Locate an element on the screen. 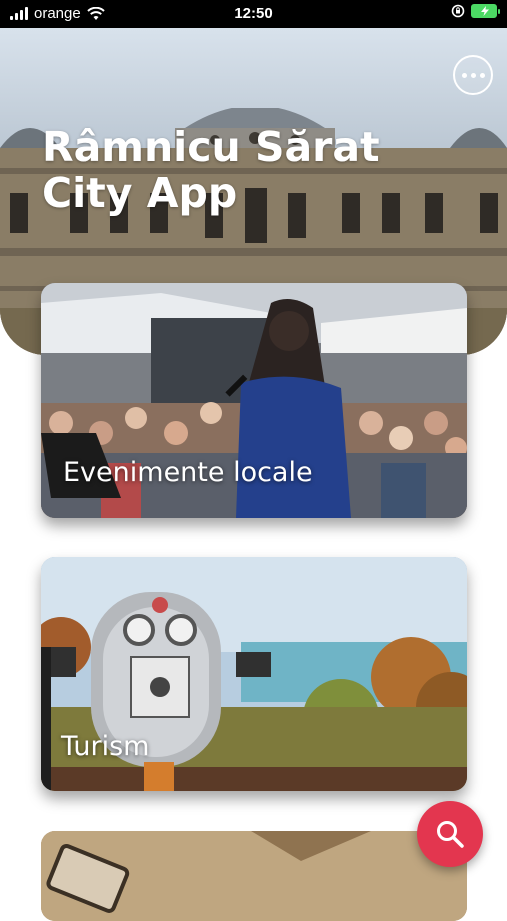 This screenshot has height=921, width=507. app-title: Râmnicu Sărat City App is located at coordinates (211, 170).